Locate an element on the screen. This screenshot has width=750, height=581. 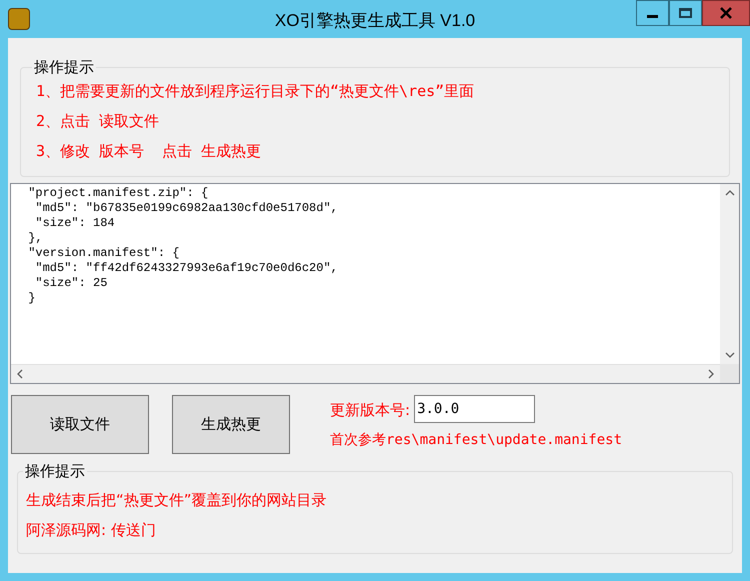
horizontal-scrollbar is located at coordinates (365, 373).